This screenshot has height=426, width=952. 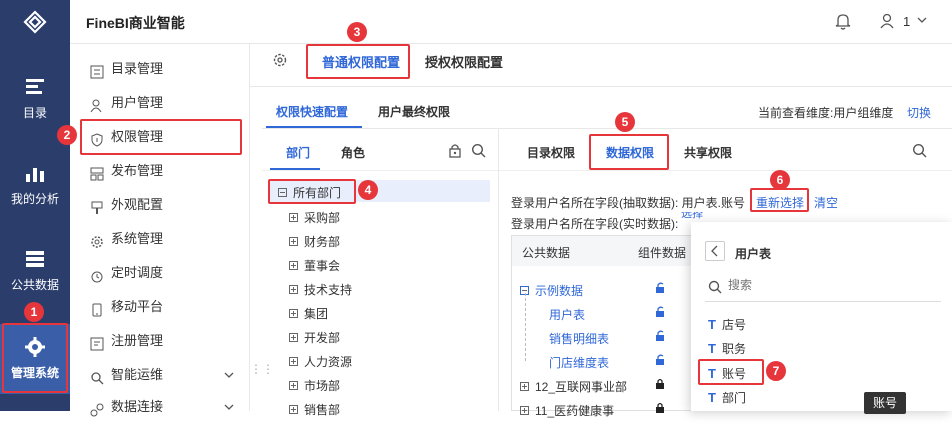 I want to click on tree-node: 集团, so click(x=308, y=313).